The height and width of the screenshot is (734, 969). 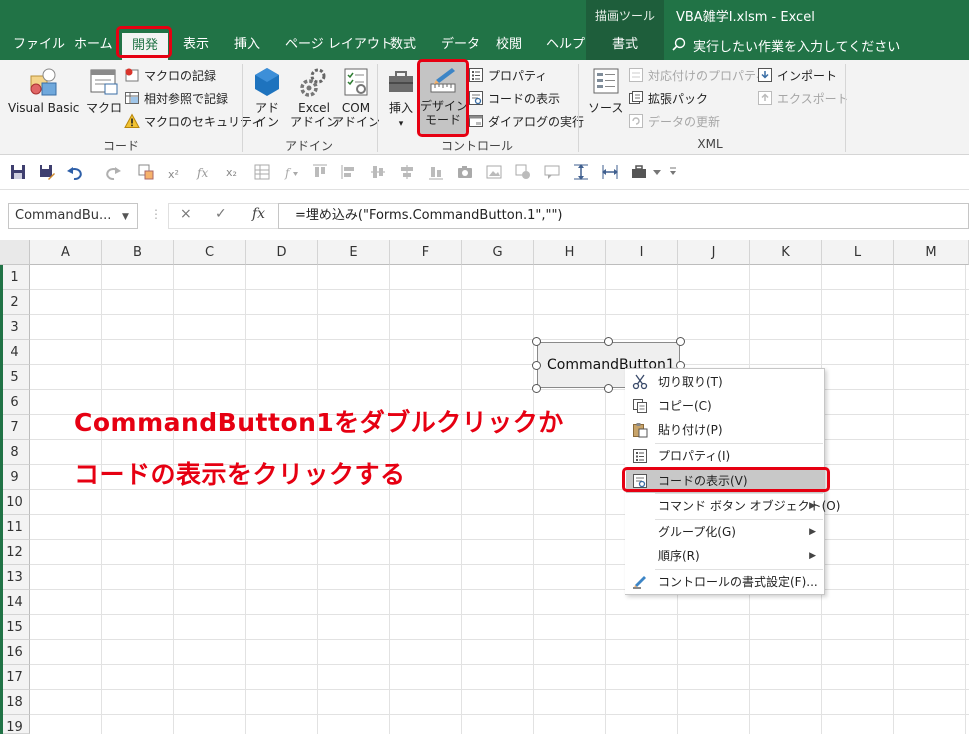 I want to click on function-icon: fx, so click(x=204, y=172).